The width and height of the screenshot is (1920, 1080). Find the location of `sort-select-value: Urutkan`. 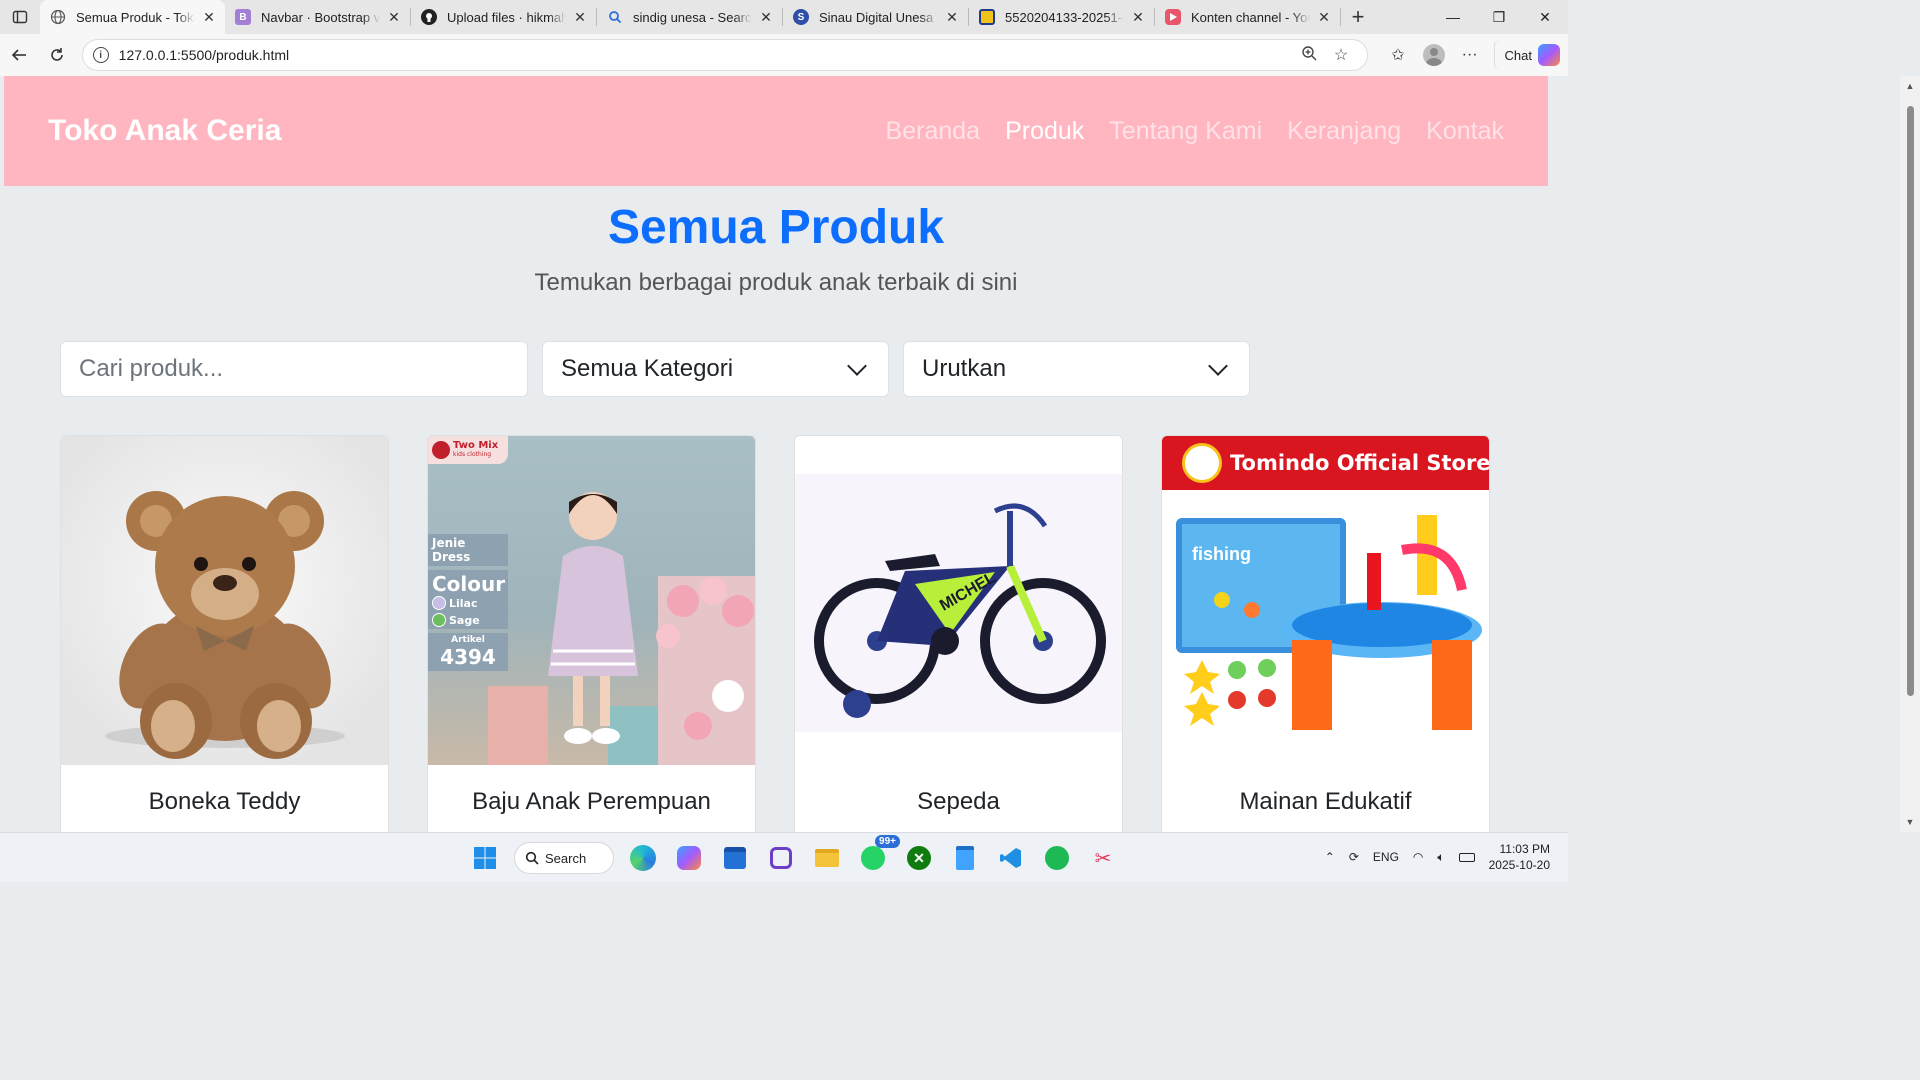

sort-select-value: Urutkan is located at coordinates (964, 368).